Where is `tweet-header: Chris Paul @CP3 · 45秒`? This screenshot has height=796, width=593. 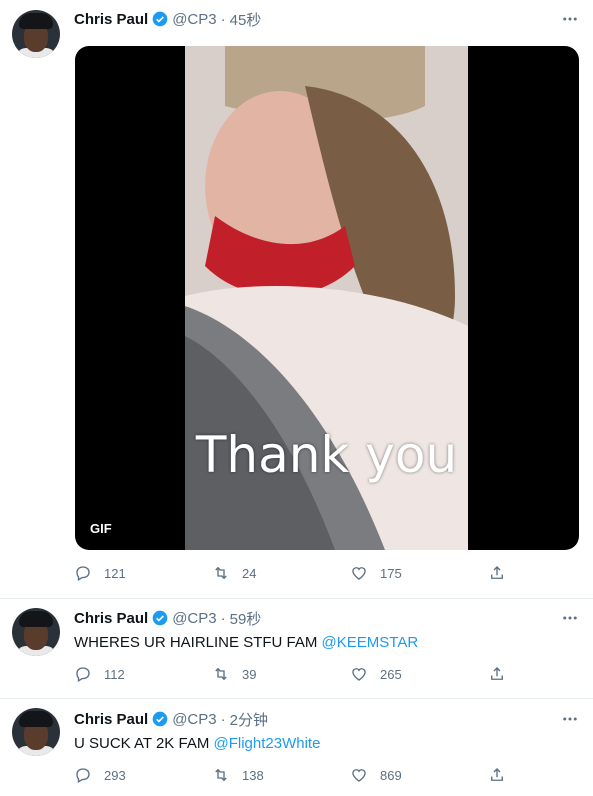
tweet-header: Chris Paul @CP3 · 45秒 is located at coordinates (167, 19).